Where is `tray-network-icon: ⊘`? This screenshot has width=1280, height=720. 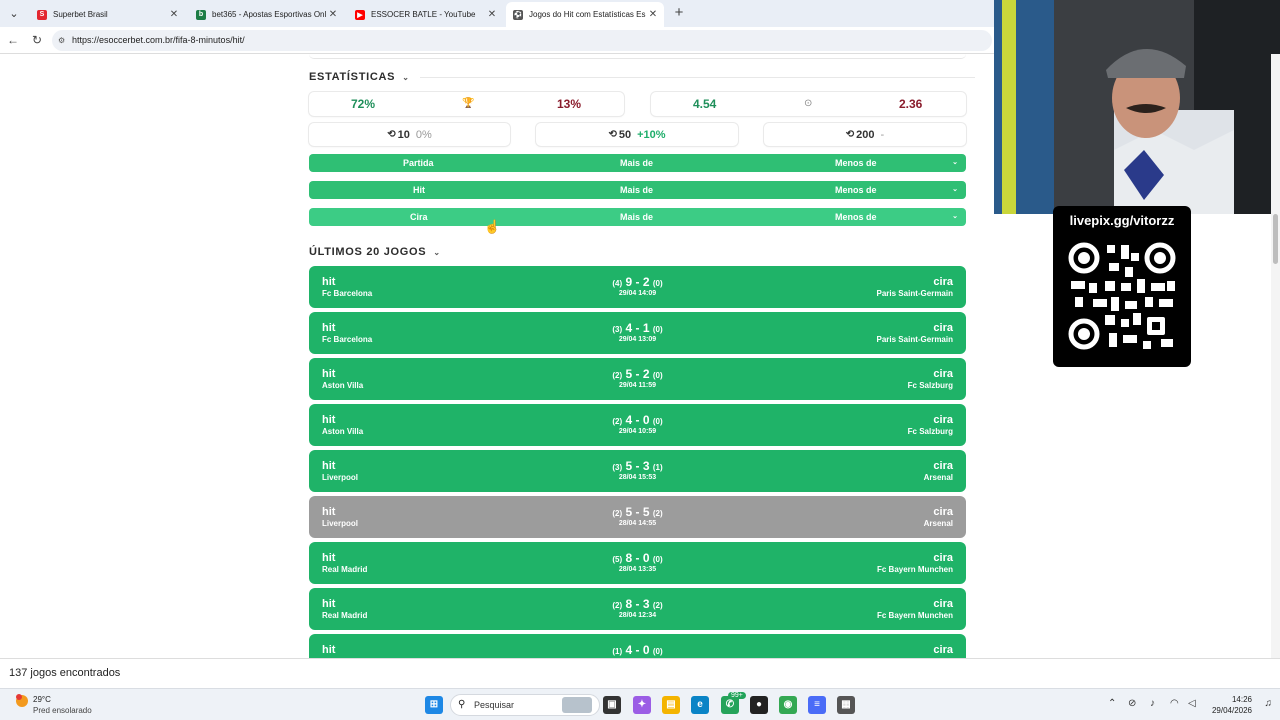 tray-network-icon: ⊘ is located at coordinates (1132, 703).